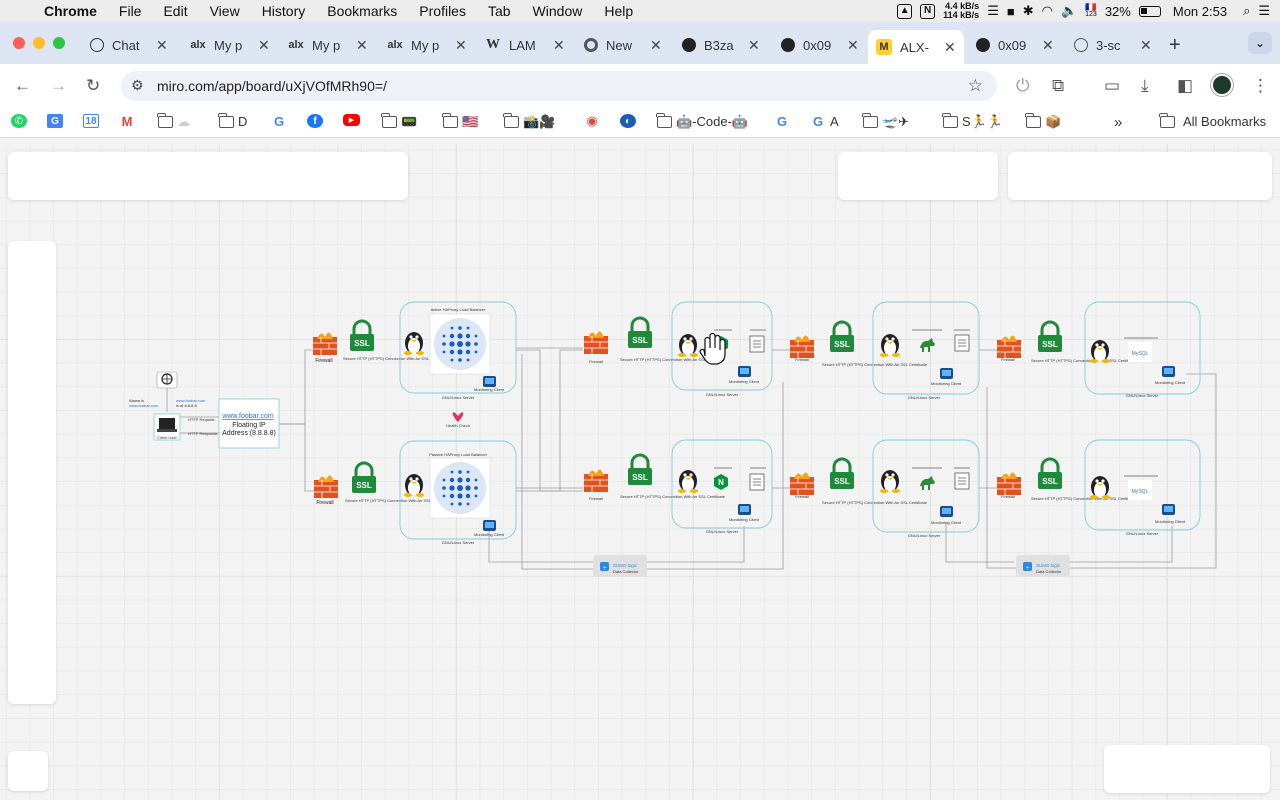 The width and height of the screenshot is (1280, 800). What do you see at coordinates (58, 86) in the screenshot?
I see `forward-icon: →` at bounding box center [58, 86].